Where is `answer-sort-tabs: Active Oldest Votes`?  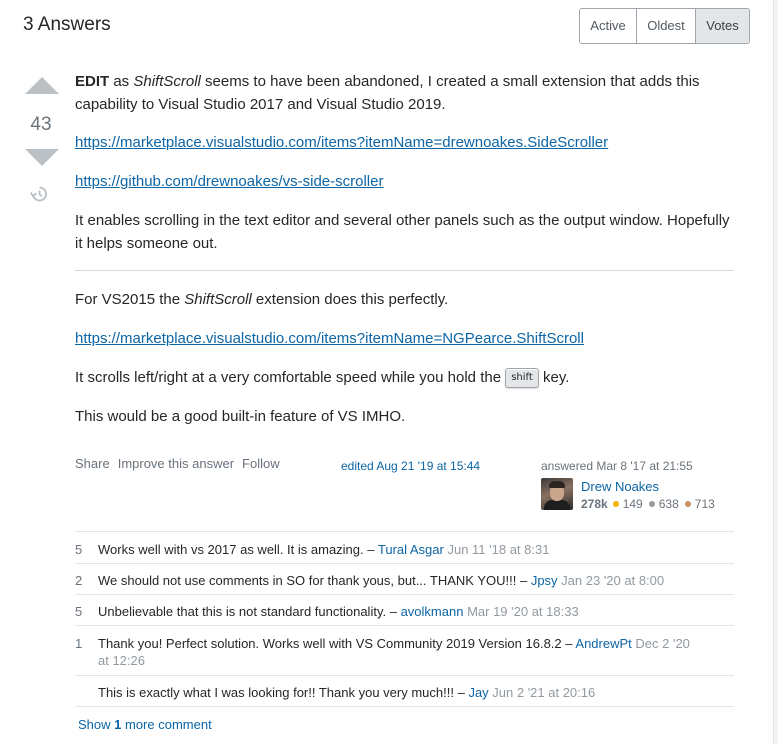
answer-sort-tabs: Active Oldest Votes is located at coordinates (664, 26).